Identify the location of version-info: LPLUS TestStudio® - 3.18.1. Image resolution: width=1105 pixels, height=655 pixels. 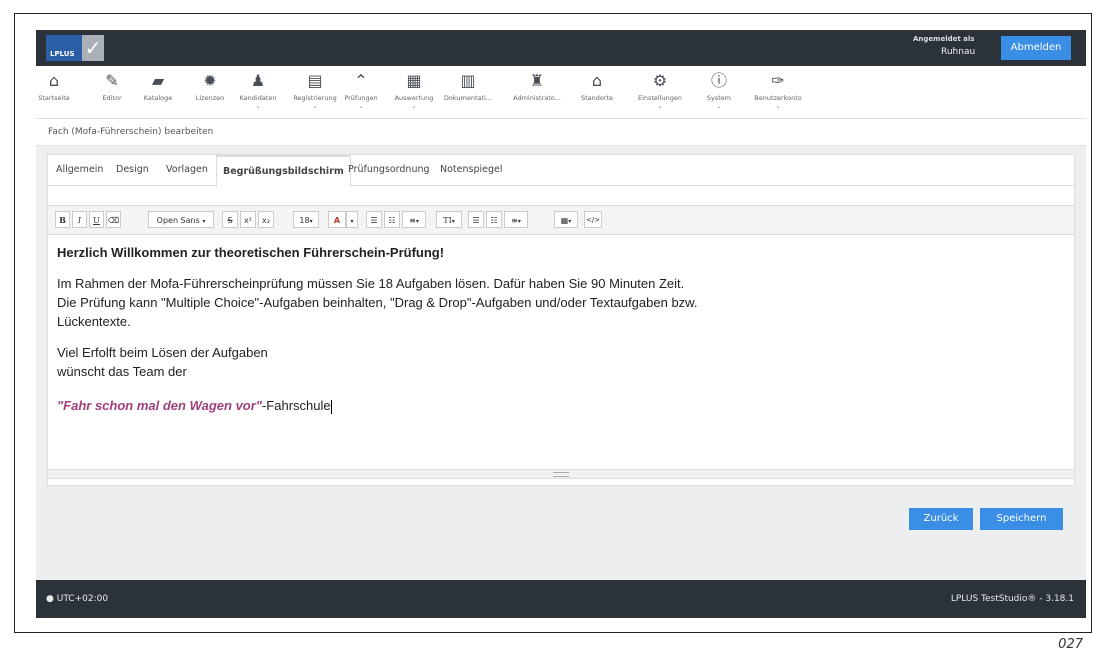
(1012, 599).